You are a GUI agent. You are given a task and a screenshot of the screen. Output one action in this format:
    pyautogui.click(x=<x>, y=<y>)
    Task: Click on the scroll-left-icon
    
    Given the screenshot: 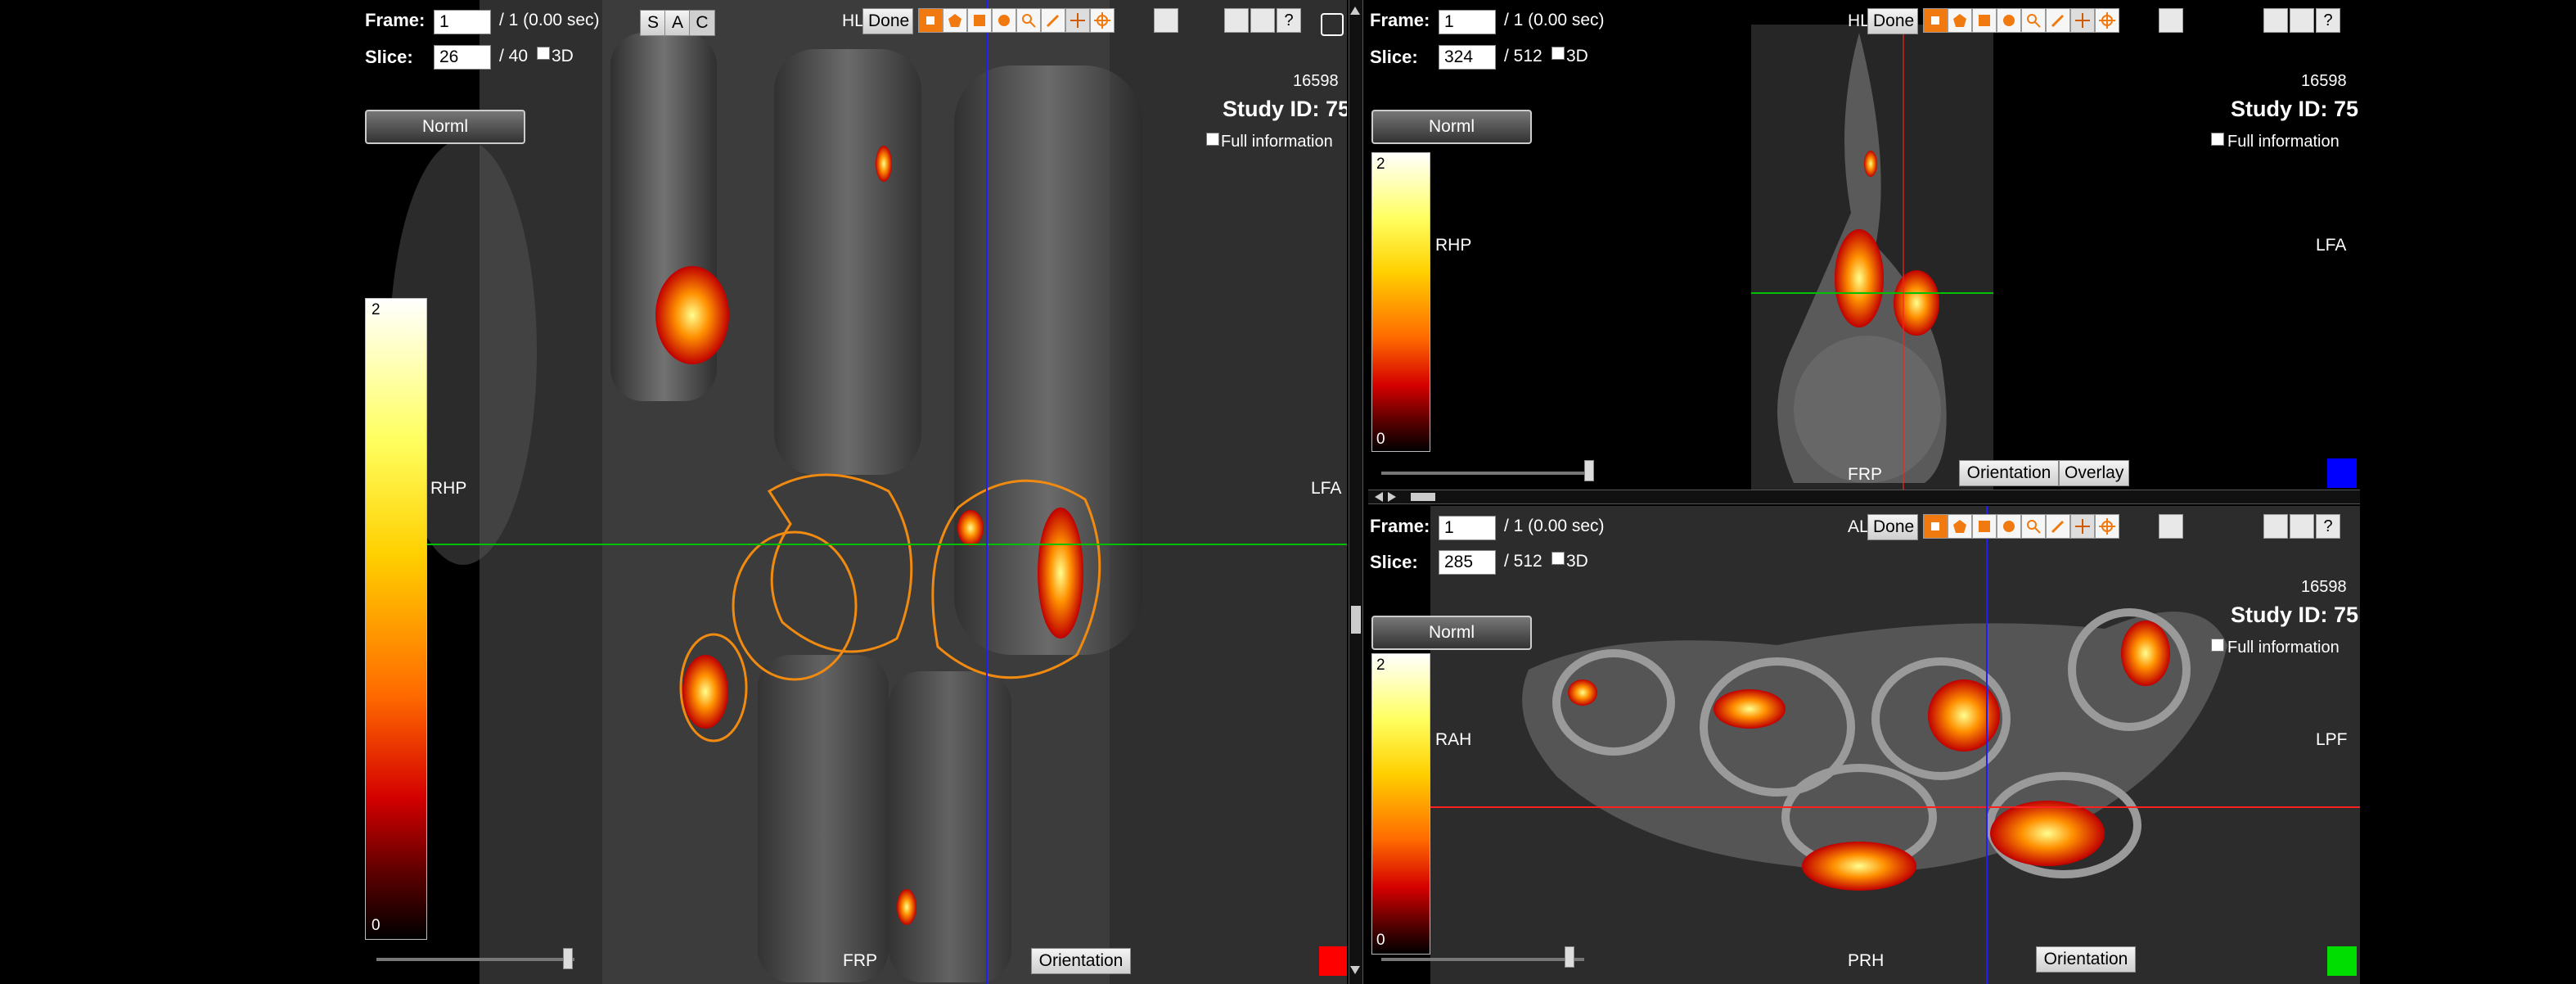 What is the action you would take?
    pyautogui.click(x=1379, y=497)
    